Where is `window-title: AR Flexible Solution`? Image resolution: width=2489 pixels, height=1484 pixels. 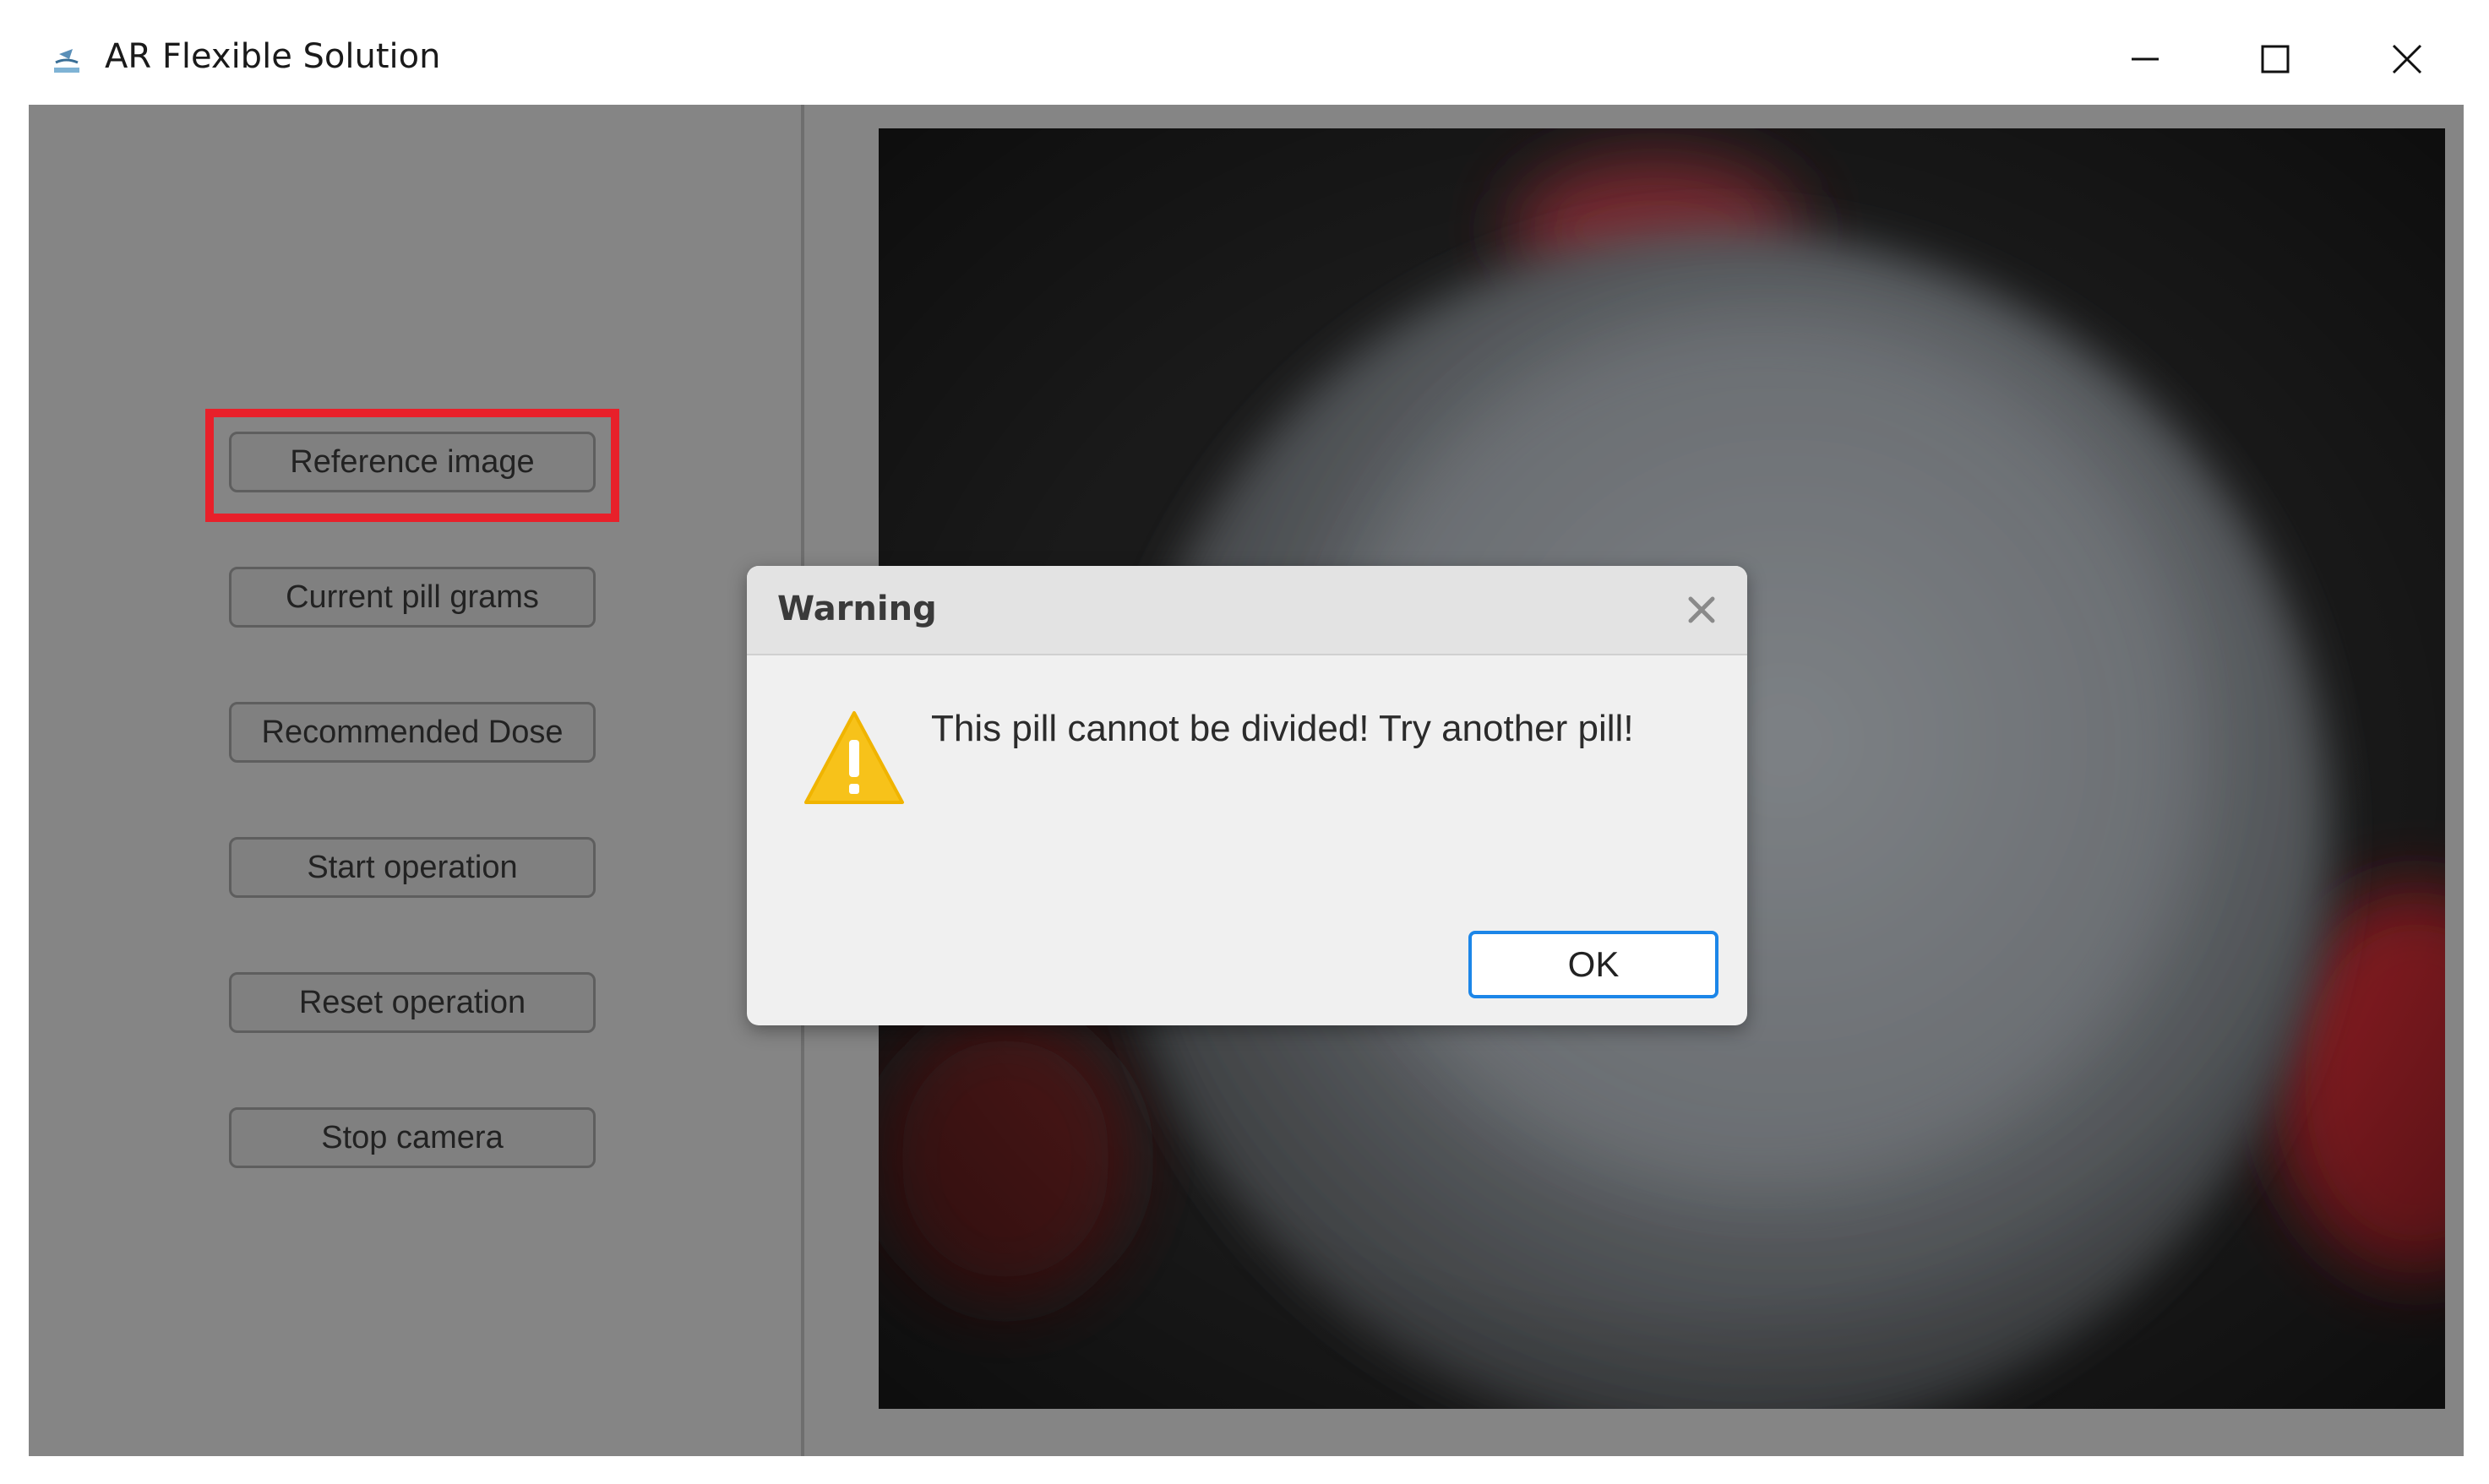 window-title: AR Flexible Solution is located at coordinates (273, 56).